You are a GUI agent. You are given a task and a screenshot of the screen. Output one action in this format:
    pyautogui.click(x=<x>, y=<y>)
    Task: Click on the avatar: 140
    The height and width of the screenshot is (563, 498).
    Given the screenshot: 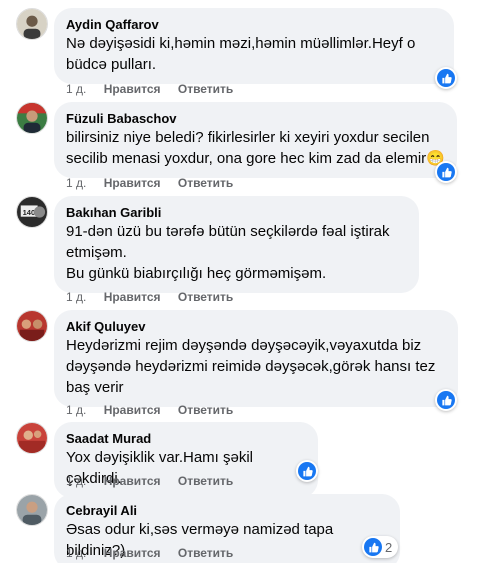 What is the action you would take?
    pyautogui.click(x=32, y=212)
    